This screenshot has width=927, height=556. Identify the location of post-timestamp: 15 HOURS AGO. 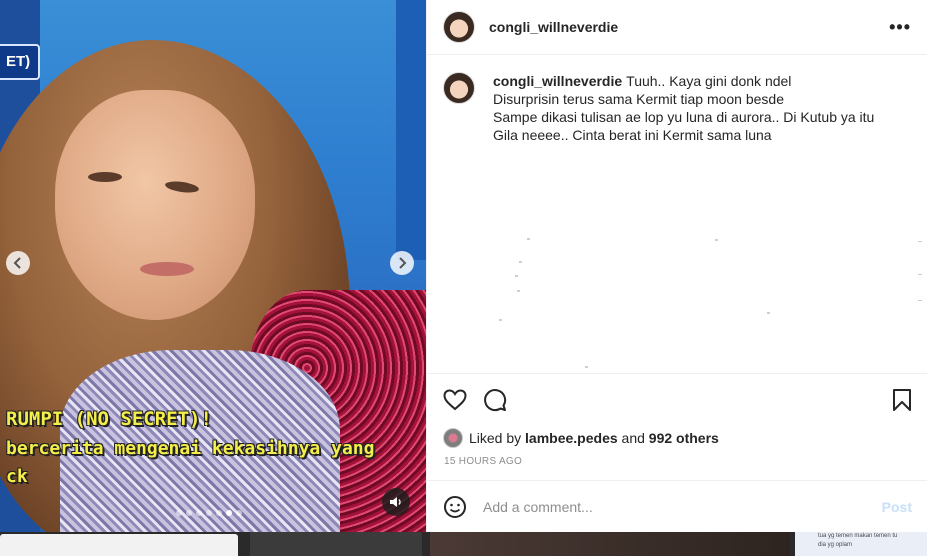
(678, 461).